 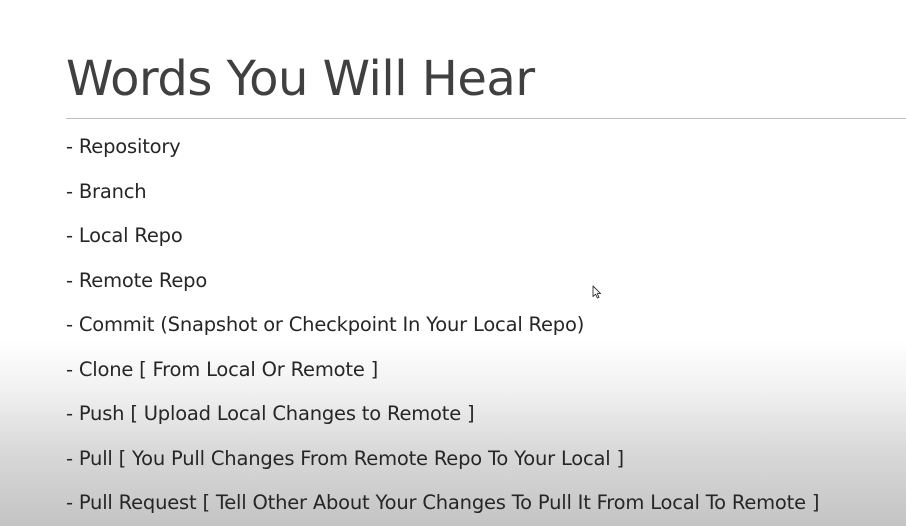 I want to click on slide-title: Words You Will Hear, so click(x=300, y=79).